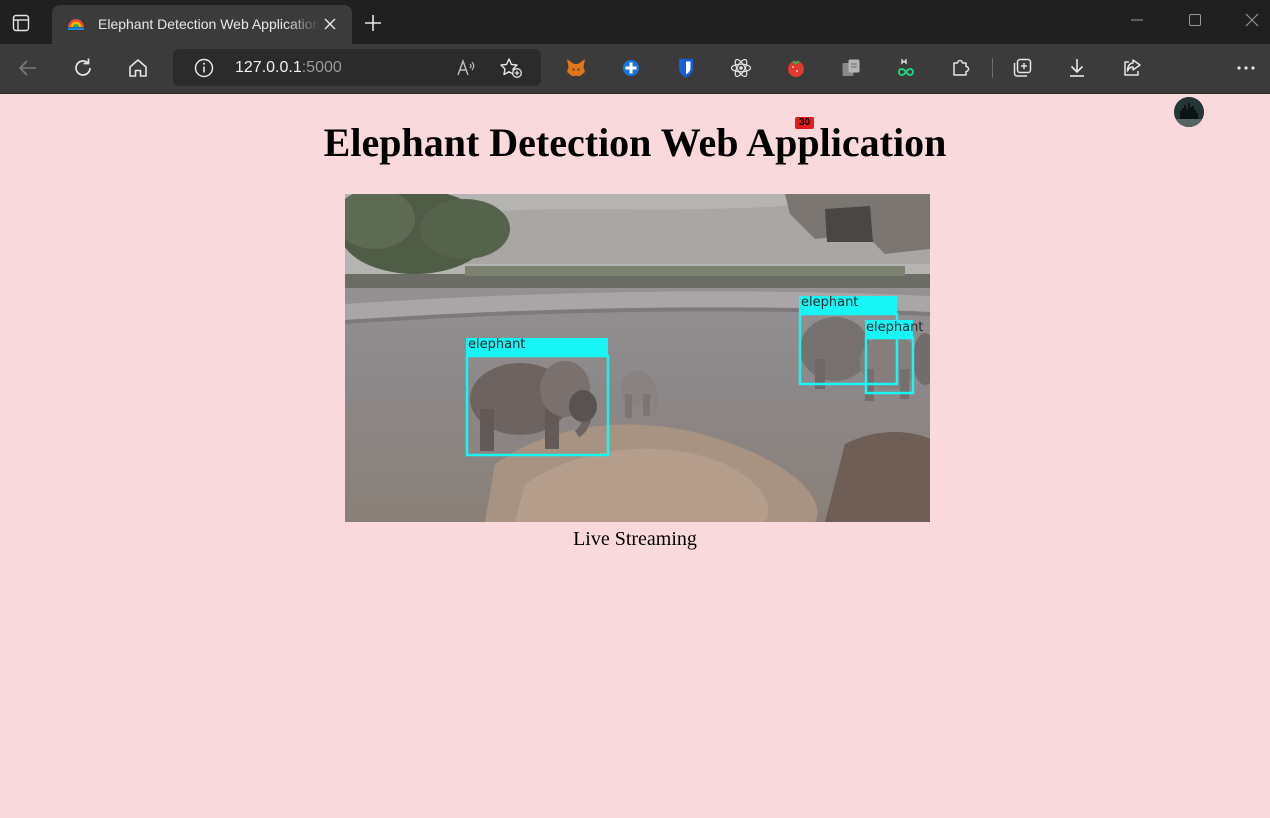 The height and width of the screenshot is (818, 1270). What do you see at coordinates (1132, 68) in the screenshot?
I see `share-icon` at bounding box center [1132, 68].